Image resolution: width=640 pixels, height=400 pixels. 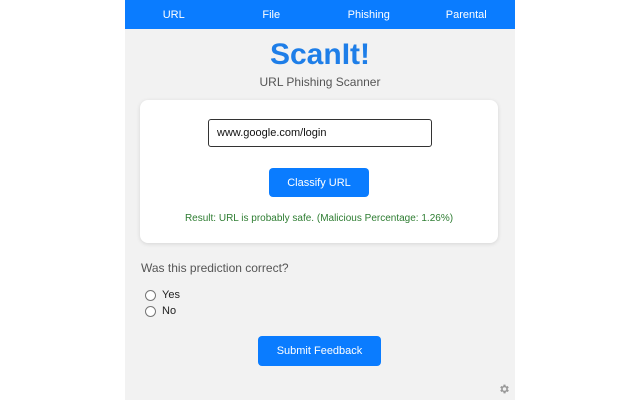 I want to click on feedback-option-yes: Yes, so click(x=162, y=295).